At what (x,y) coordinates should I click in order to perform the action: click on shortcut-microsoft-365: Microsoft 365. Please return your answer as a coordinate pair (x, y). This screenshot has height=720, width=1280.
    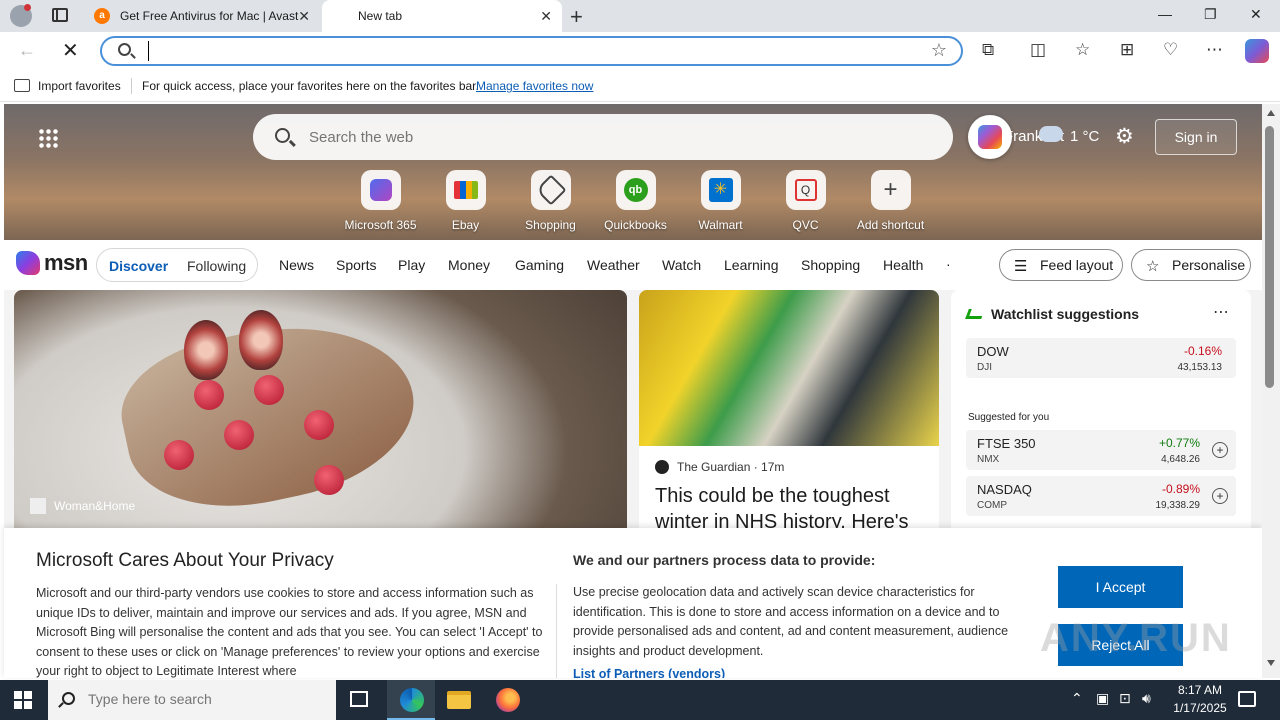
    Looking at the image, I should click on (380, 201).